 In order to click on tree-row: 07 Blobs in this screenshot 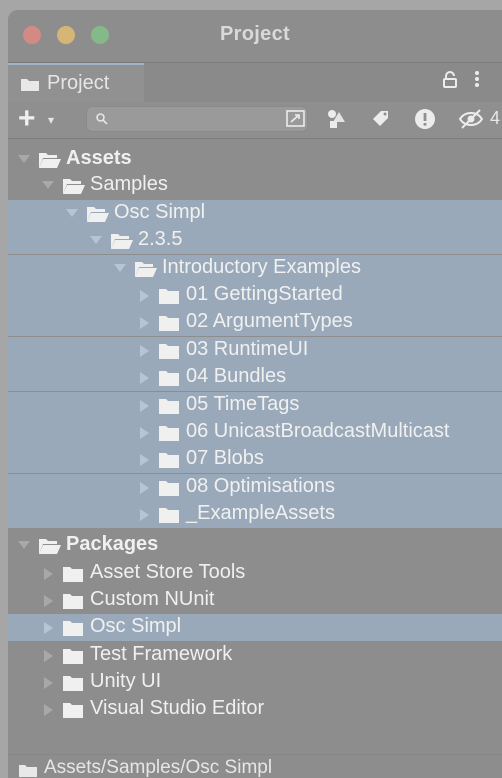, I will do `click(255, 459)`.